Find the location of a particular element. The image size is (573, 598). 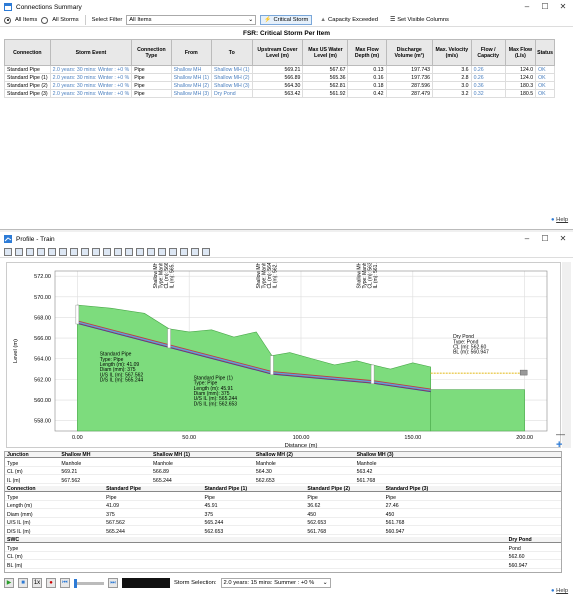

column-header: From is located at coordinates (191, 52).